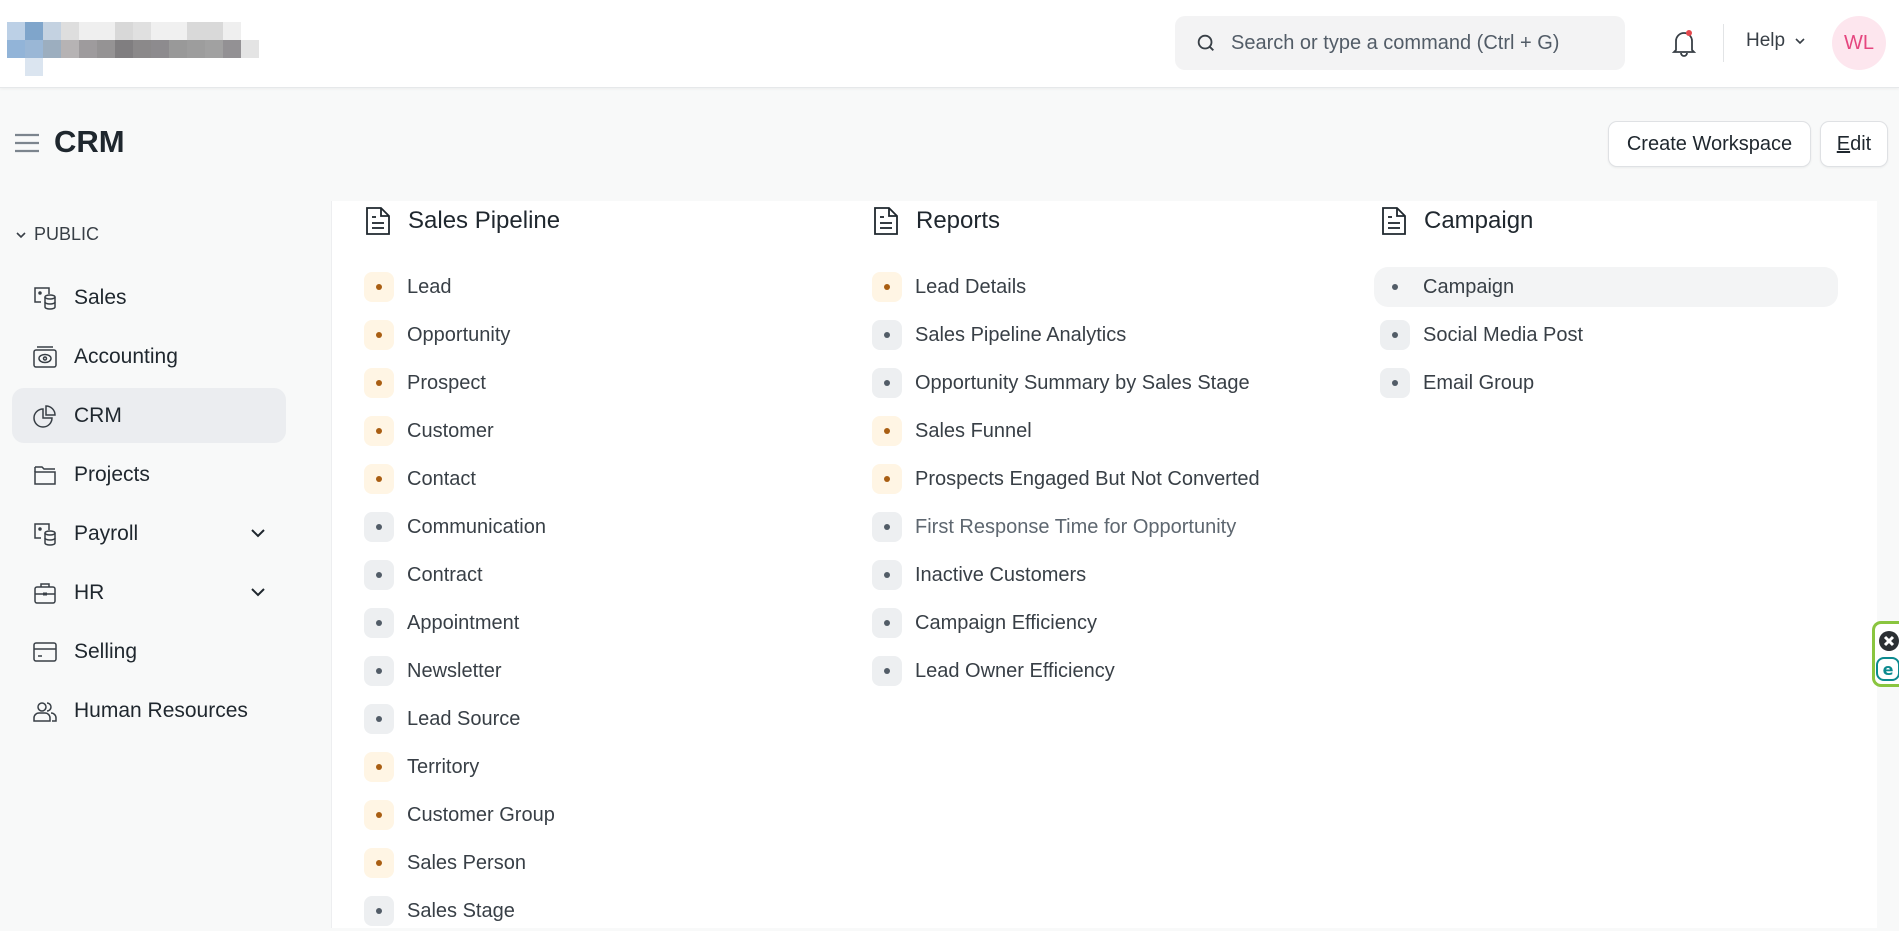 The width and height of the screenshot is (1899, 931). I want to click on sidebar-item-selling: Selling, so click(149, 651).